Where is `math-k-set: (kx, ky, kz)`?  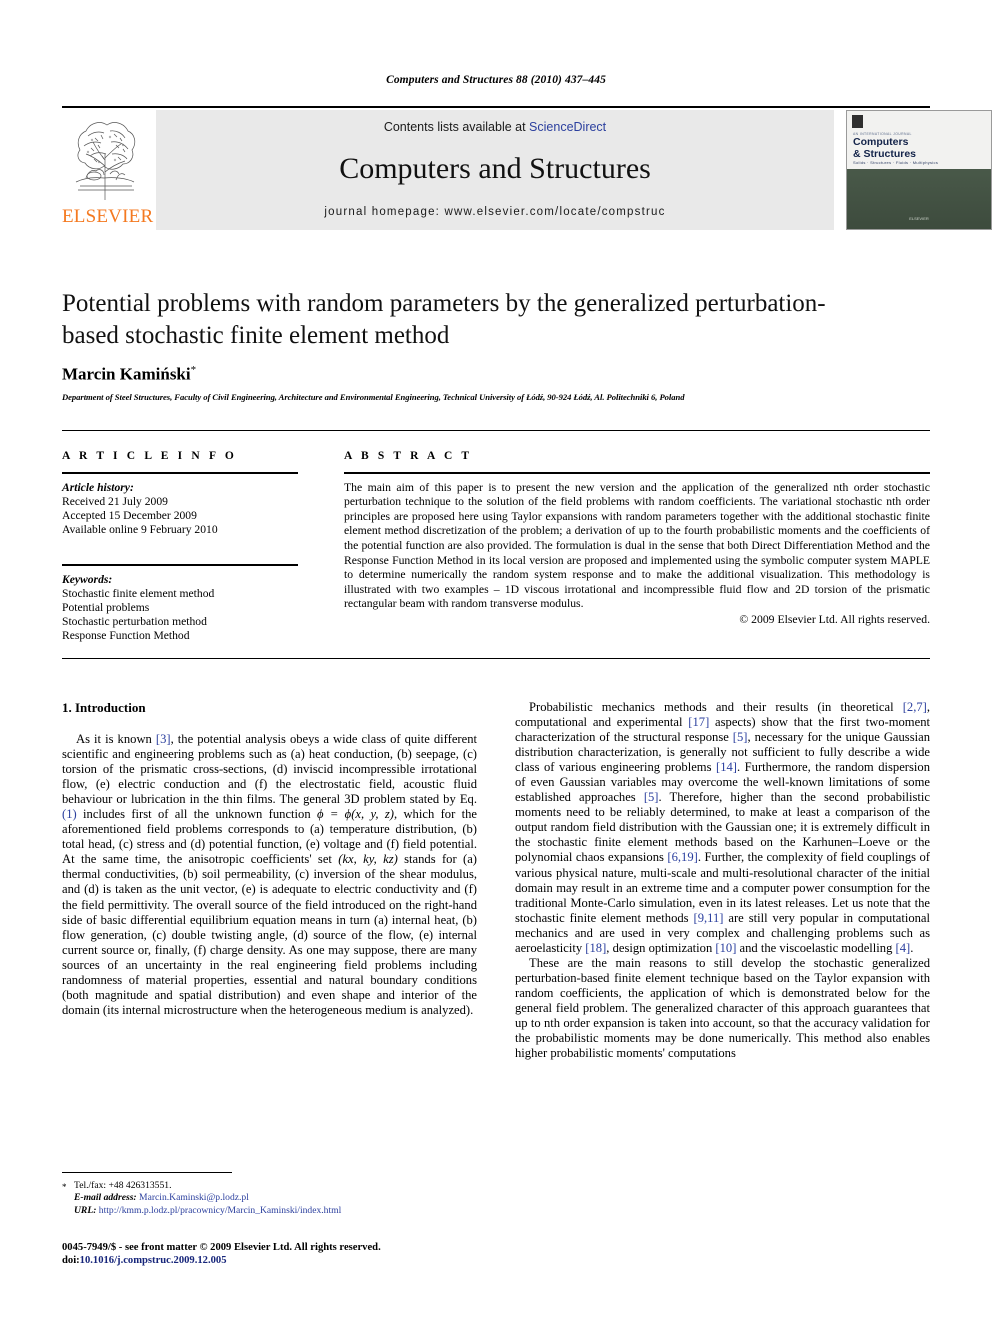 math-k-set: (kx, ky, kz) is located at coordinates (368, 859).